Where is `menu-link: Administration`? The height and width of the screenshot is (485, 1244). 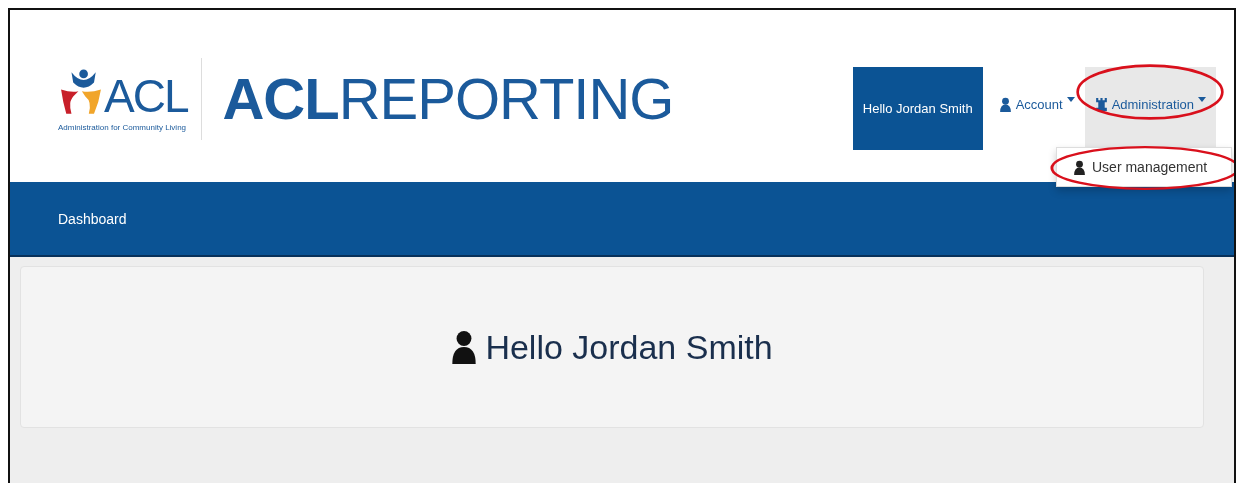 menu-link: Administration is located at coordinates (1150, 108).